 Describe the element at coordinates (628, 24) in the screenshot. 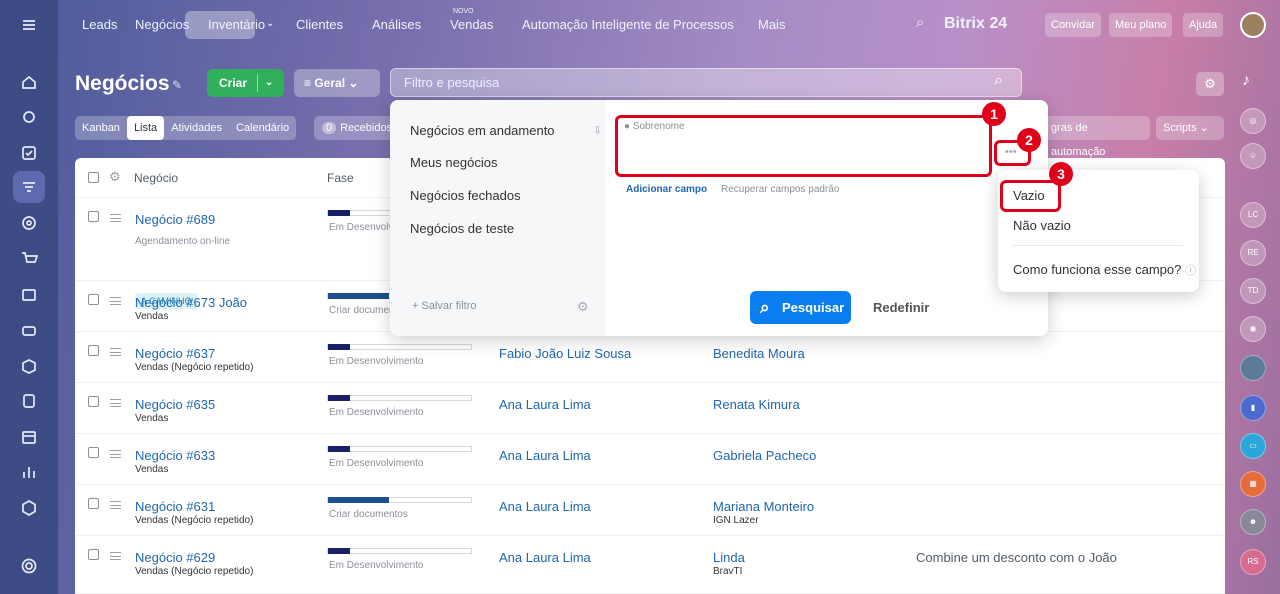

I see `nav-automation: Automação Inteligente de Processos` at that location.